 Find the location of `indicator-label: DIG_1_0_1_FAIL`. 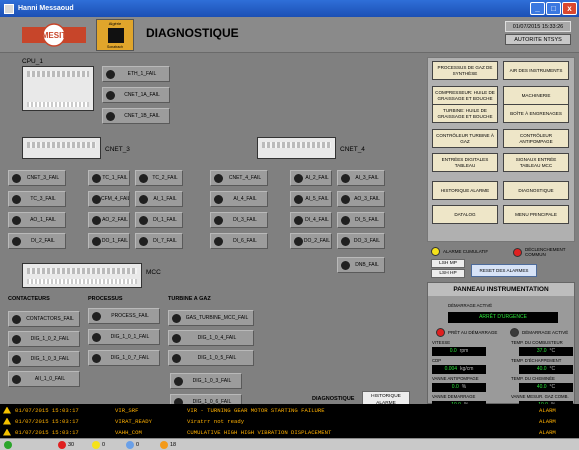

indicator-label: DIG_1_0_1_FAIL is located at coordinates (130, 337).